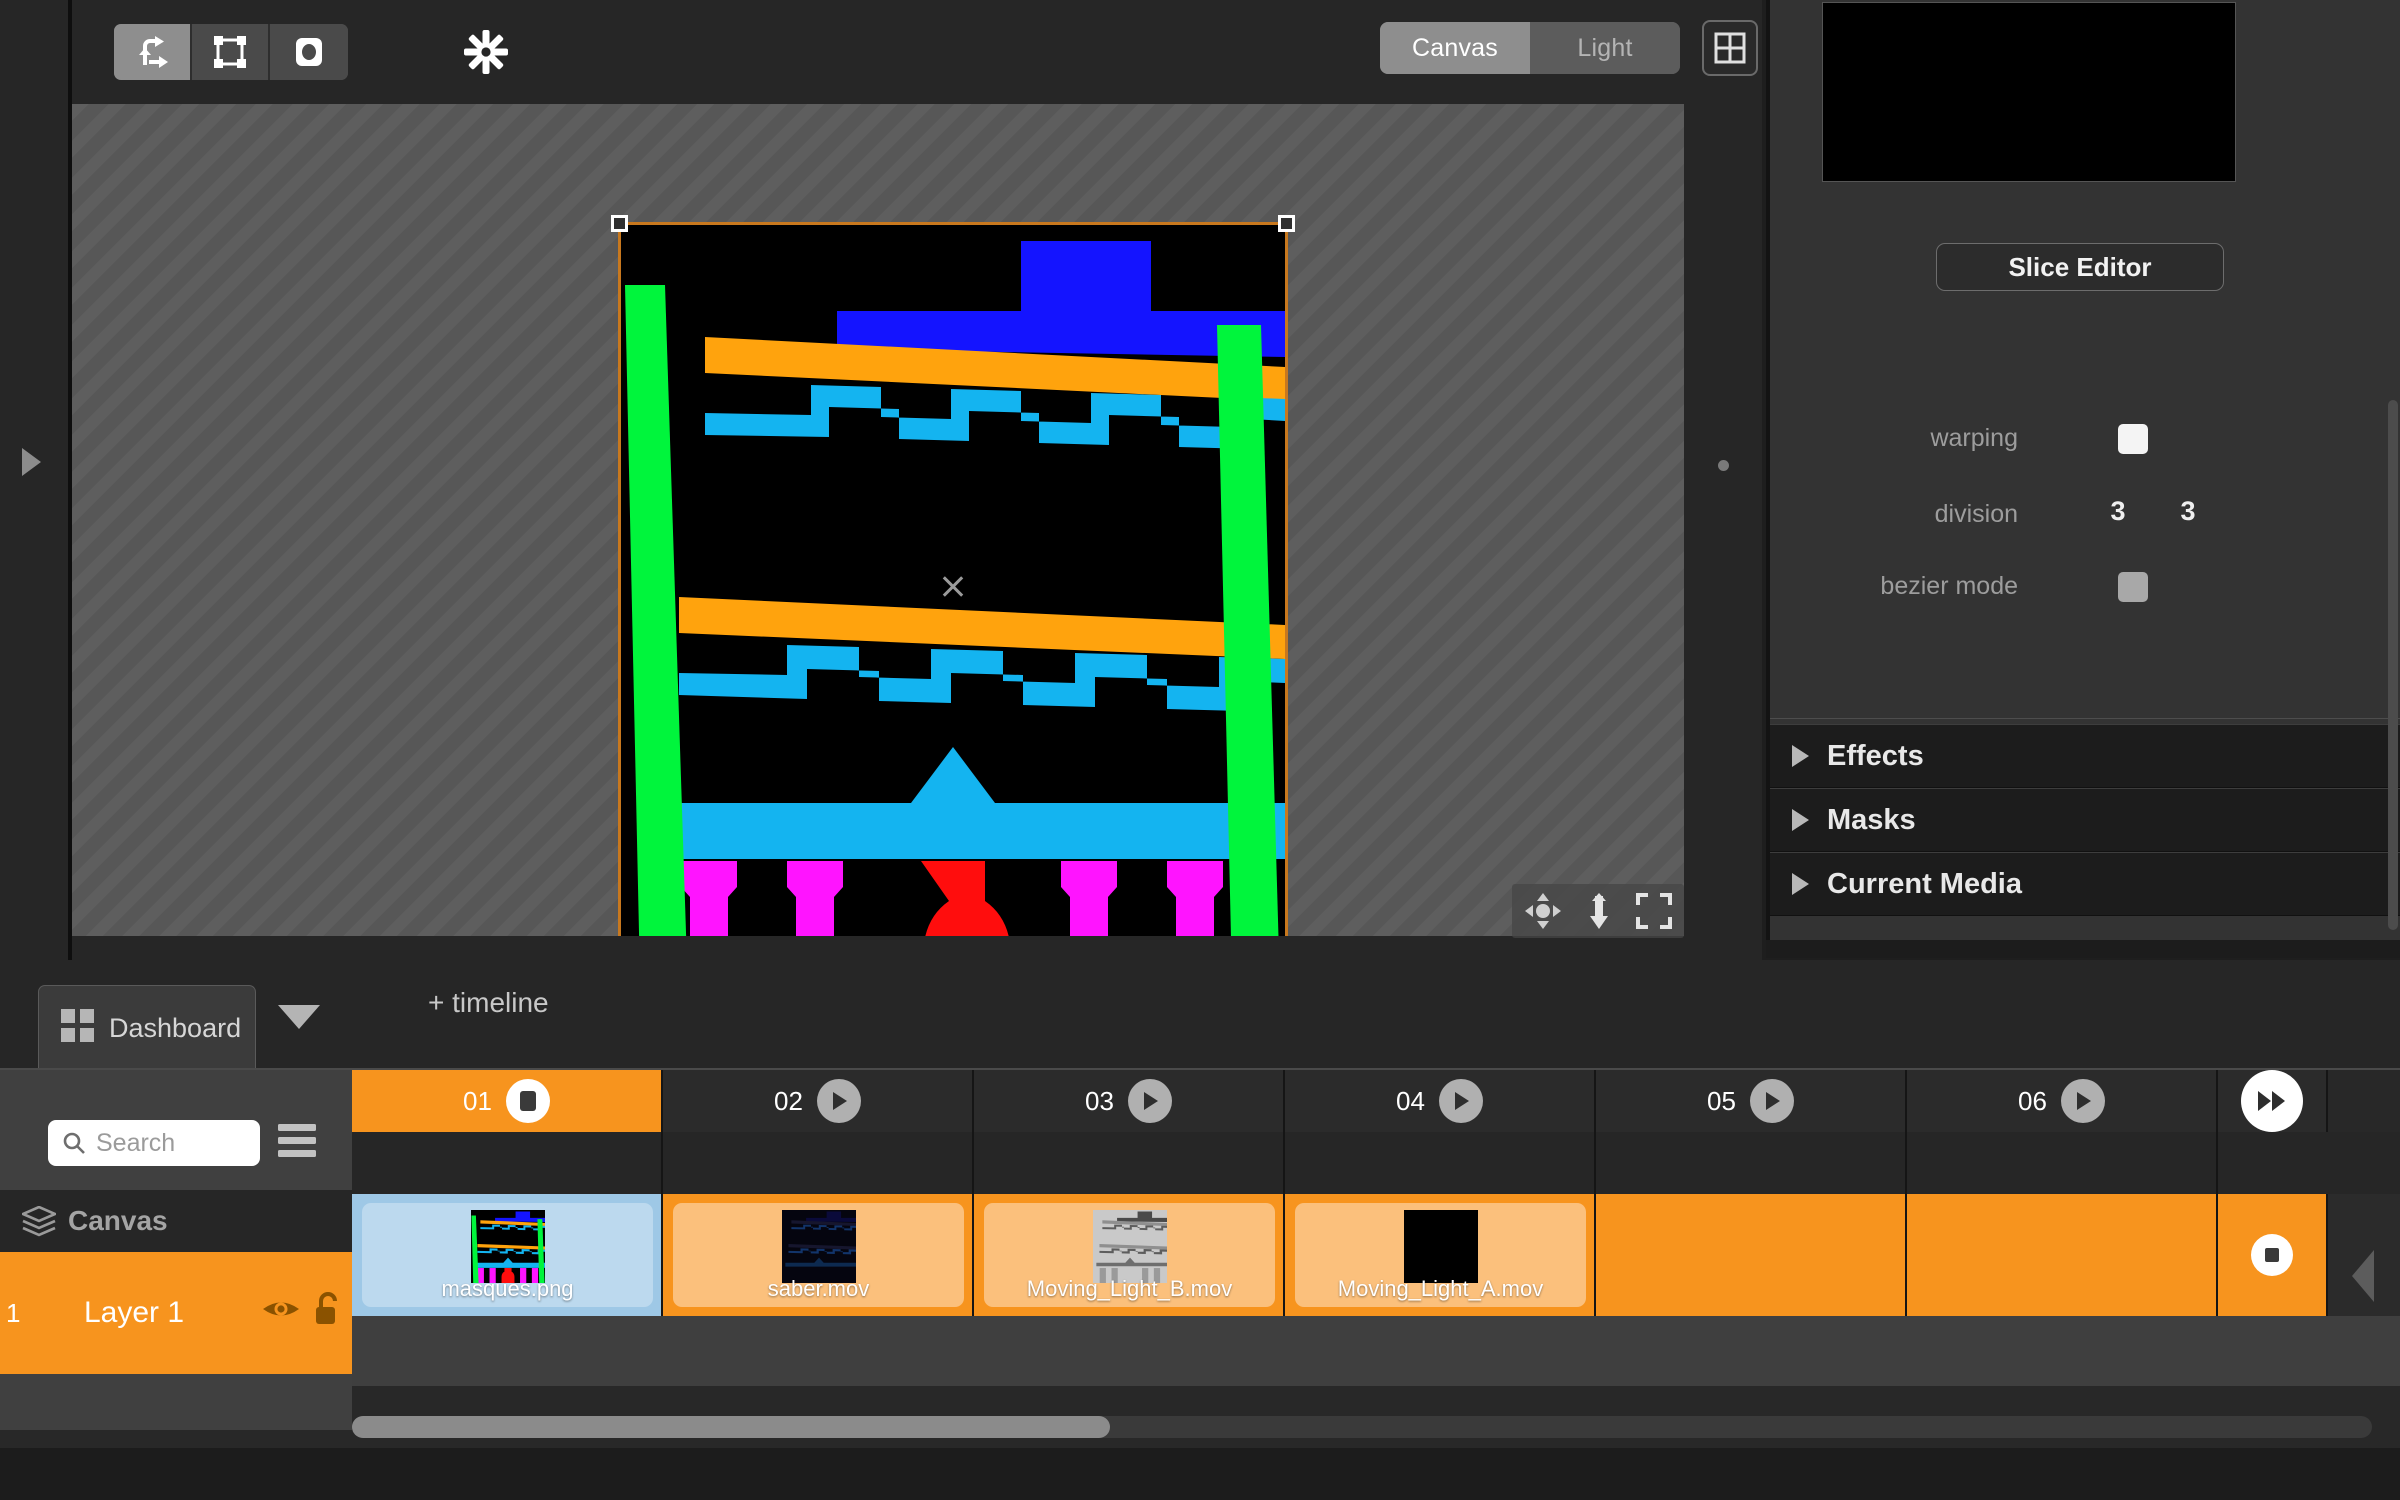  Describe the element at coordinates (1286, 223) in the screenshot. I see `resize-handle-top-right` at that location.